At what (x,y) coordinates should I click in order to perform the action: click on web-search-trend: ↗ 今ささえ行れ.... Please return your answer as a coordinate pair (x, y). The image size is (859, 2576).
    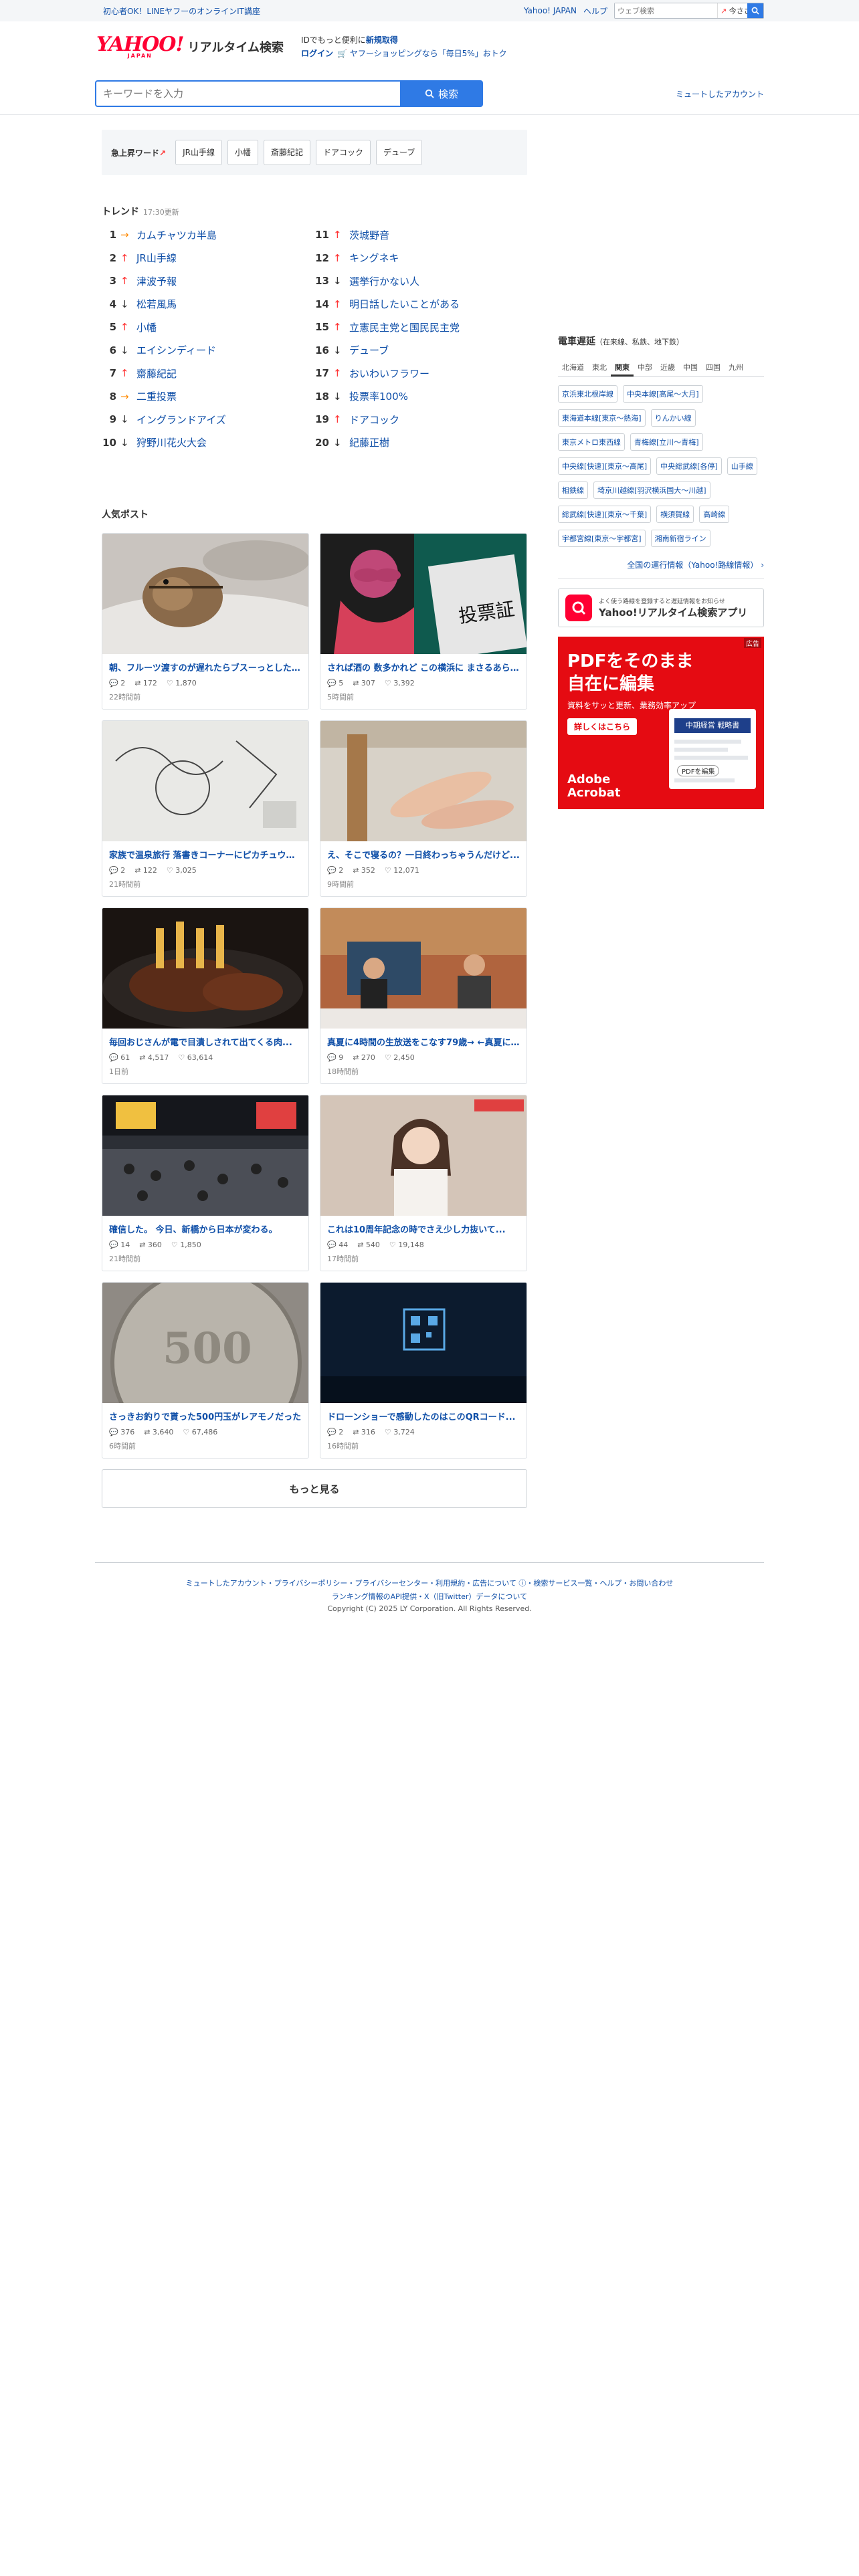
    Looking at the image, I should click on (732, 10).